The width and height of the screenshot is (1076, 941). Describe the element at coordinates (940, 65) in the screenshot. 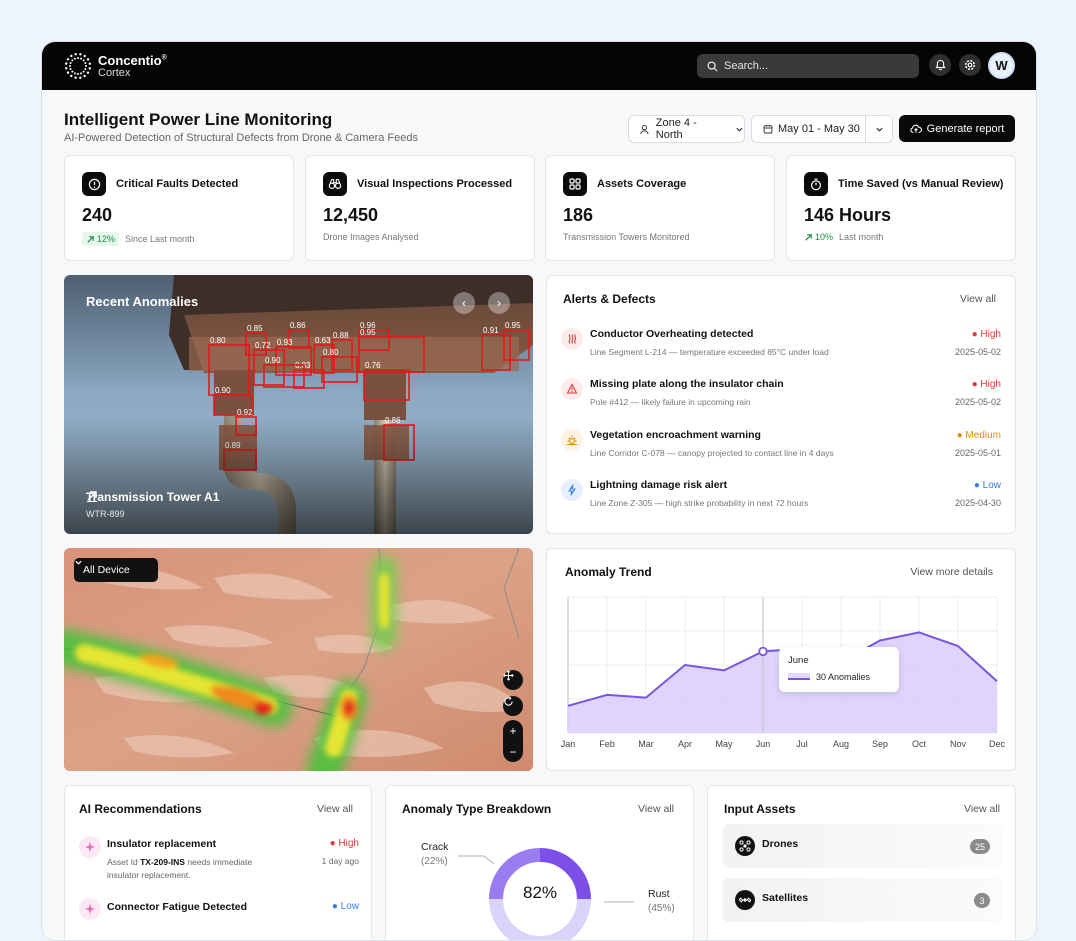

I see `notifications-button` at that location.